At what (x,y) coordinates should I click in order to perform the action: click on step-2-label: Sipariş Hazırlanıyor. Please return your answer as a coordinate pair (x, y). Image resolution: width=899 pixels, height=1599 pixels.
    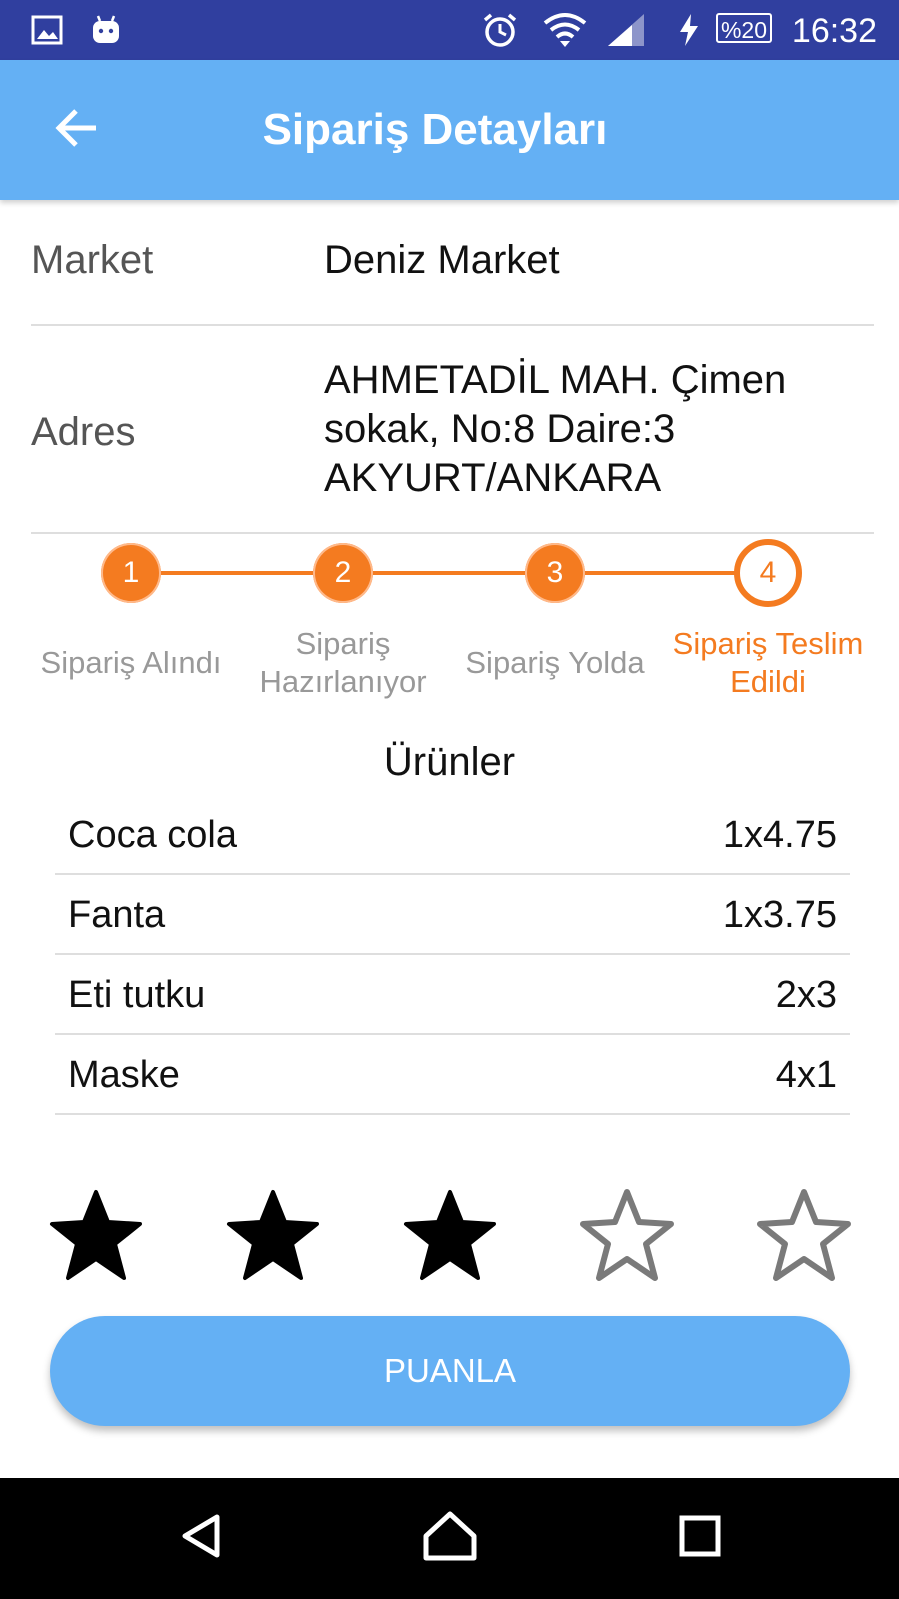
    Looking at the image, I should click on (343, 662).